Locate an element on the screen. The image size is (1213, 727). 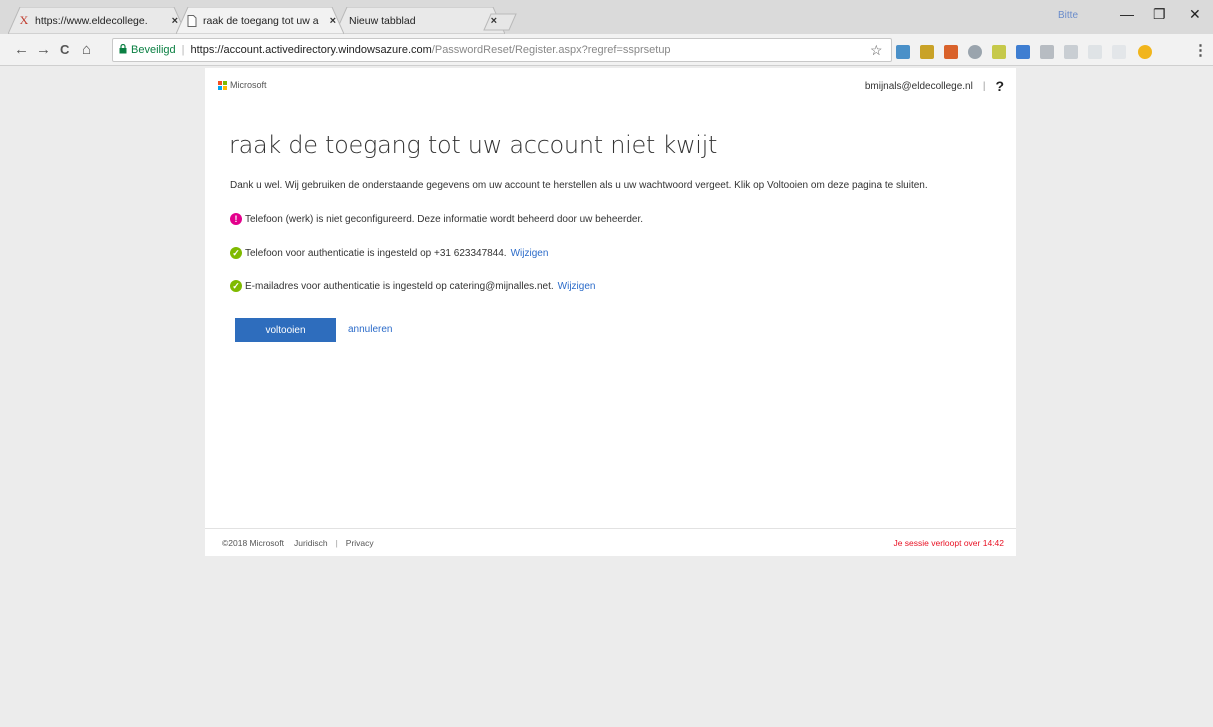
close-window-button: ✕ is located at coordinates (1195, 14).